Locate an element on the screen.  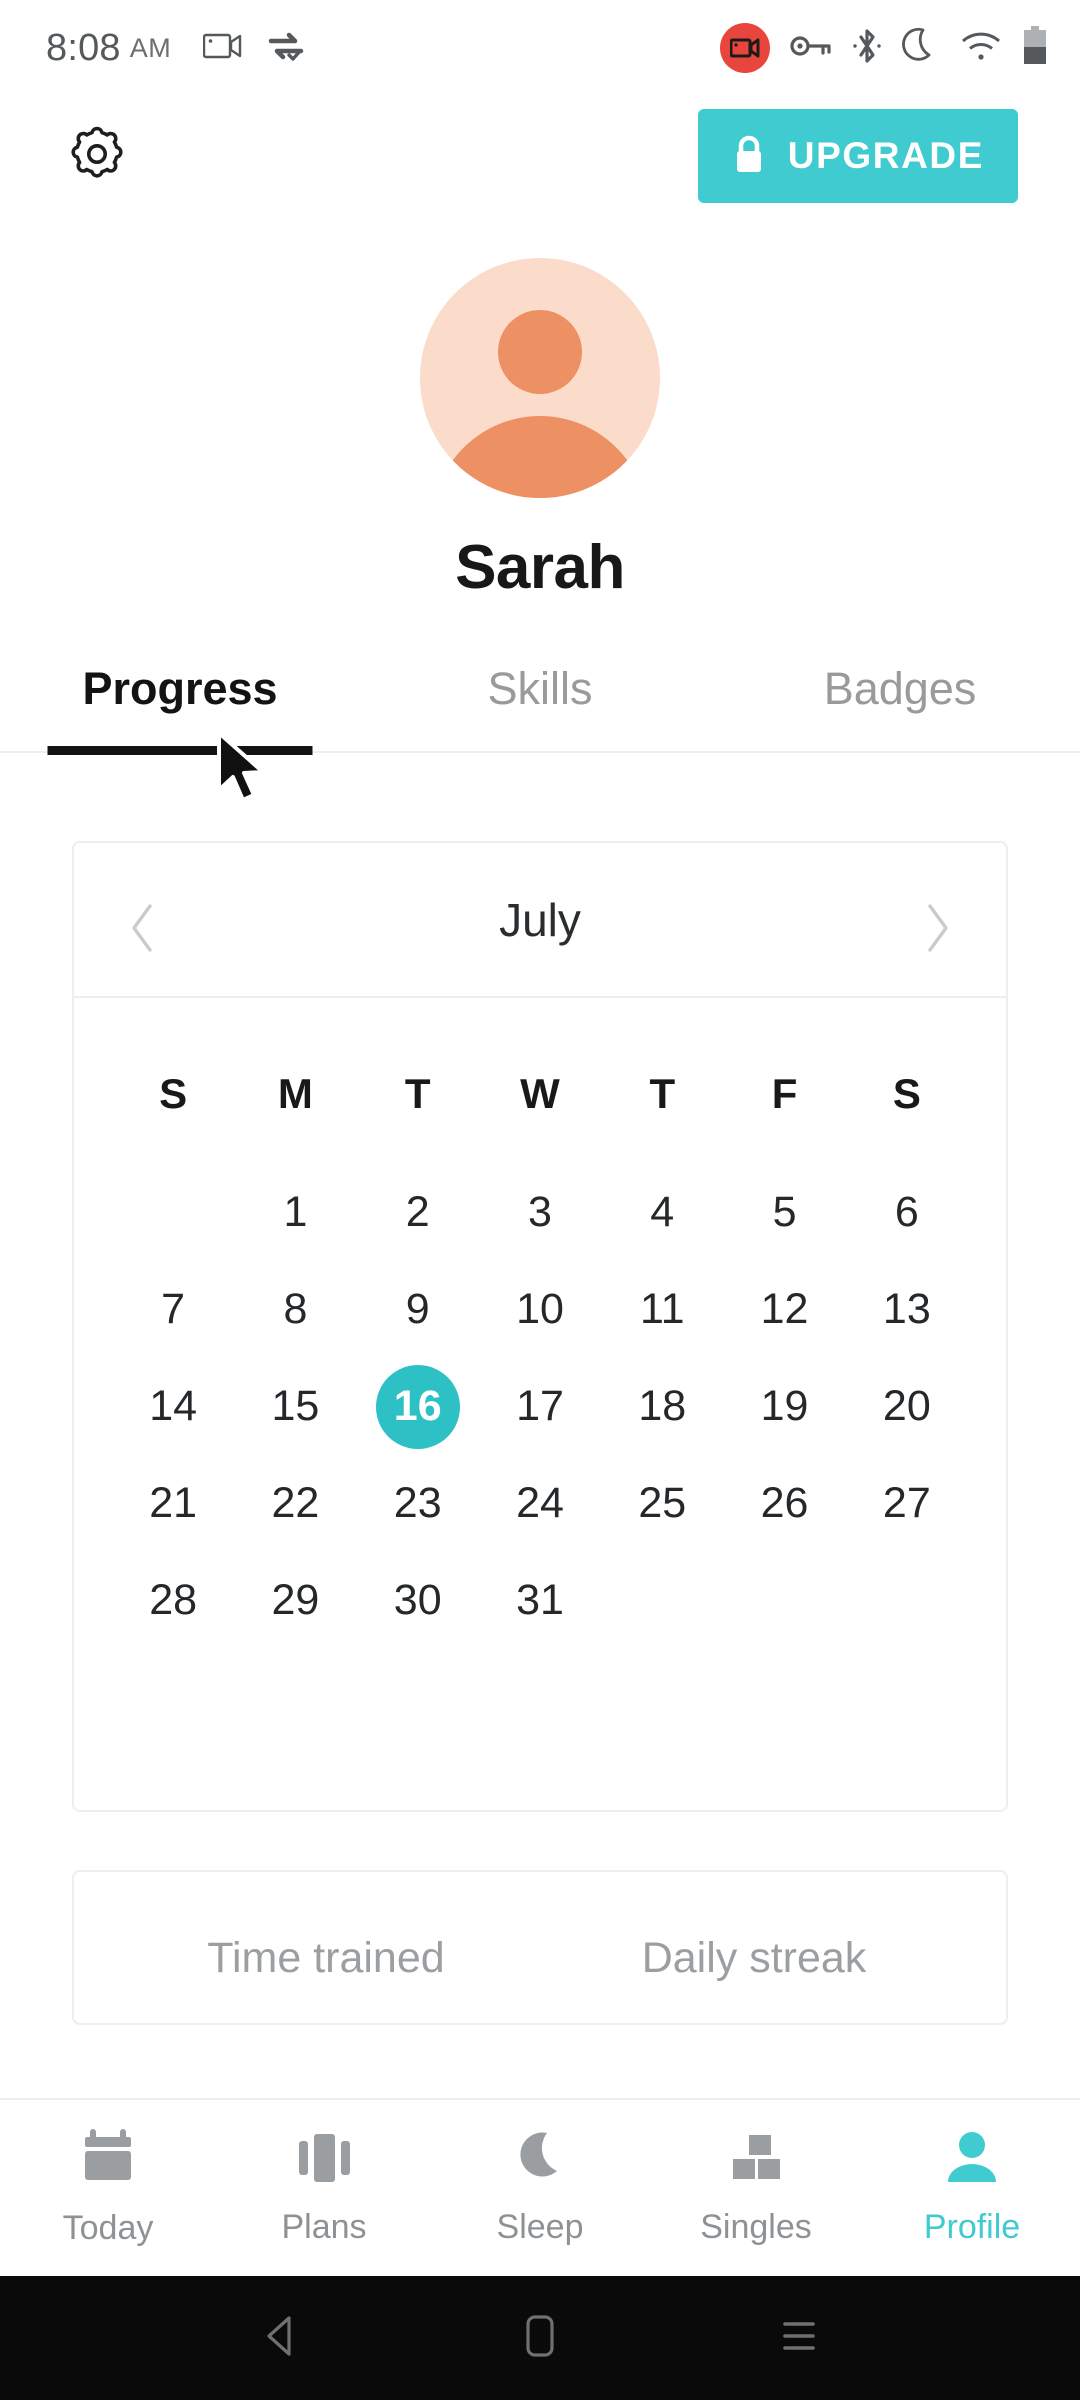
calendar-day-25: 25 is located at coordinates (662, 1503).